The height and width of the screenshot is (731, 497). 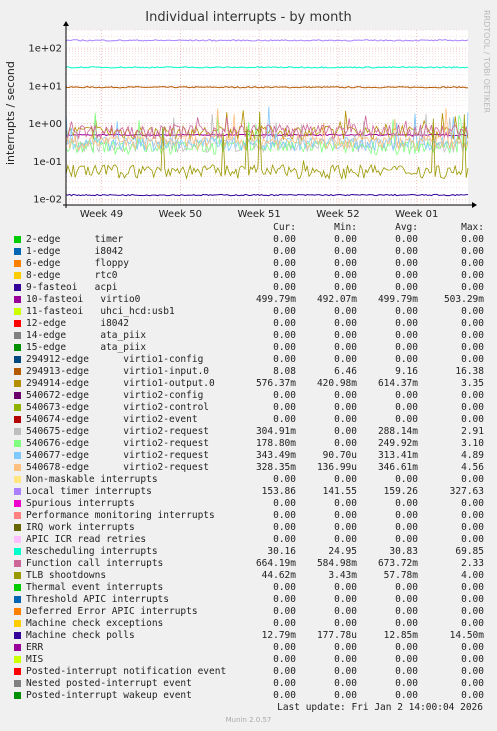 I want to click on legend-series-name: 10-fasteoi virtio0, so click(x=83, y=299).